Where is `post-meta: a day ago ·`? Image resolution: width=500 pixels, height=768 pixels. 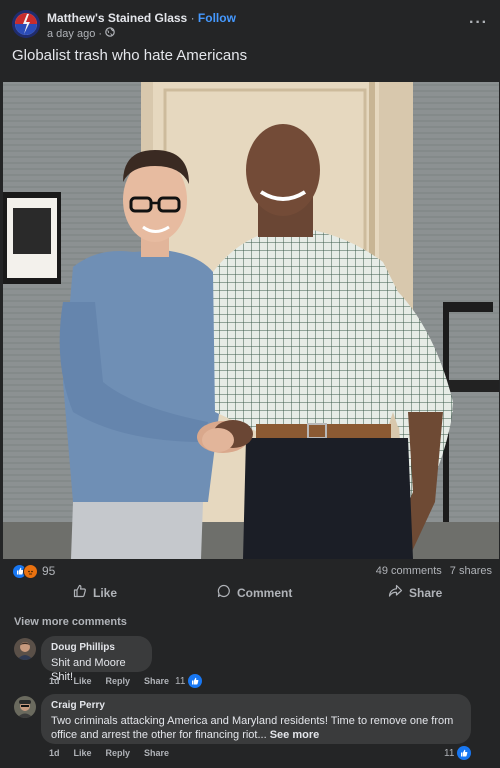 post-meta: a day ago · is located at coordinates (81, 33).